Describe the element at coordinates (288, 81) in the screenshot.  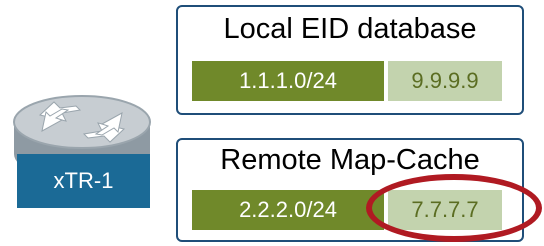
I see `local-eid-prefix: 1.1.1.0/24` at that location.